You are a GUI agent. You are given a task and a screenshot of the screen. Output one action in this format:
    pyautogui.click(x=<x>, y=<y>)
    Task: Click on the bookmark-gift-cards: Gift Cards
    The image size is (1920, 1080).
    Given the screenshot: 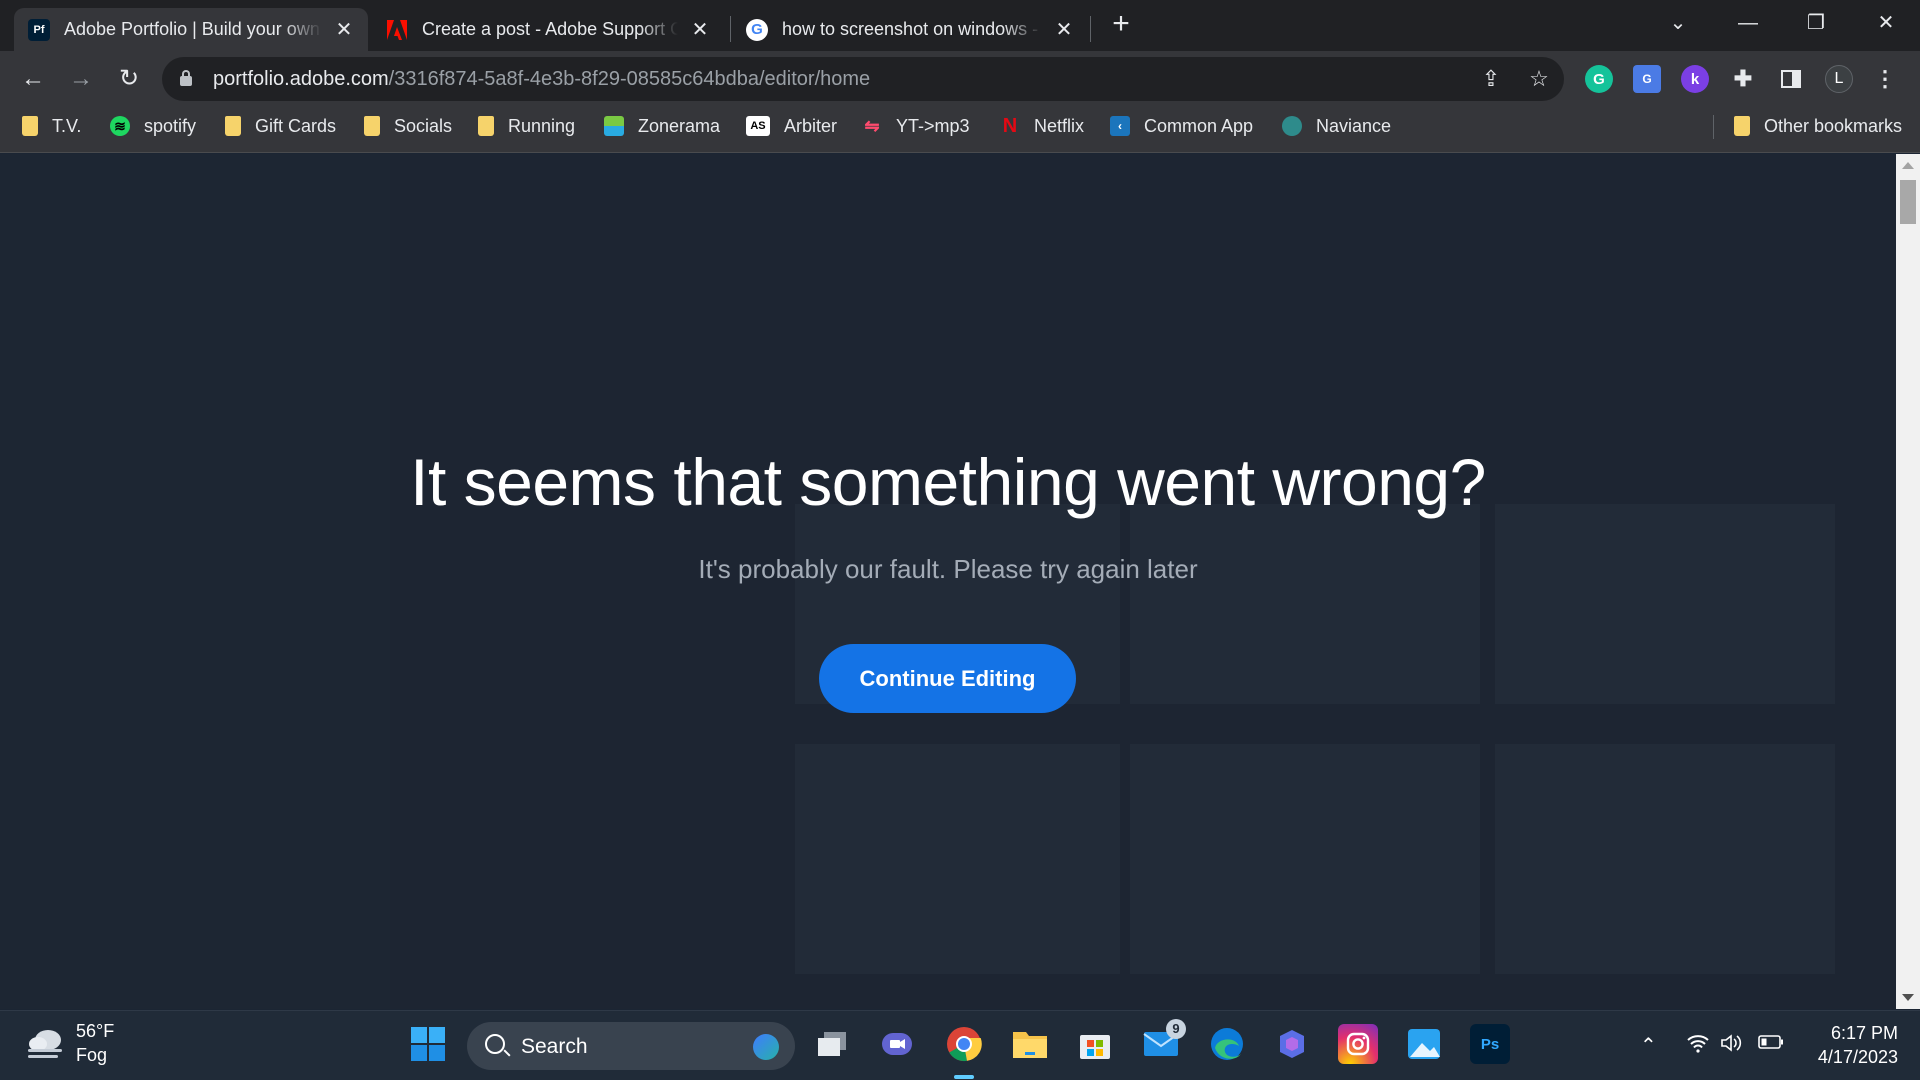 What is the action you would take?
    pyautogui.click(x=280, y=126)
    